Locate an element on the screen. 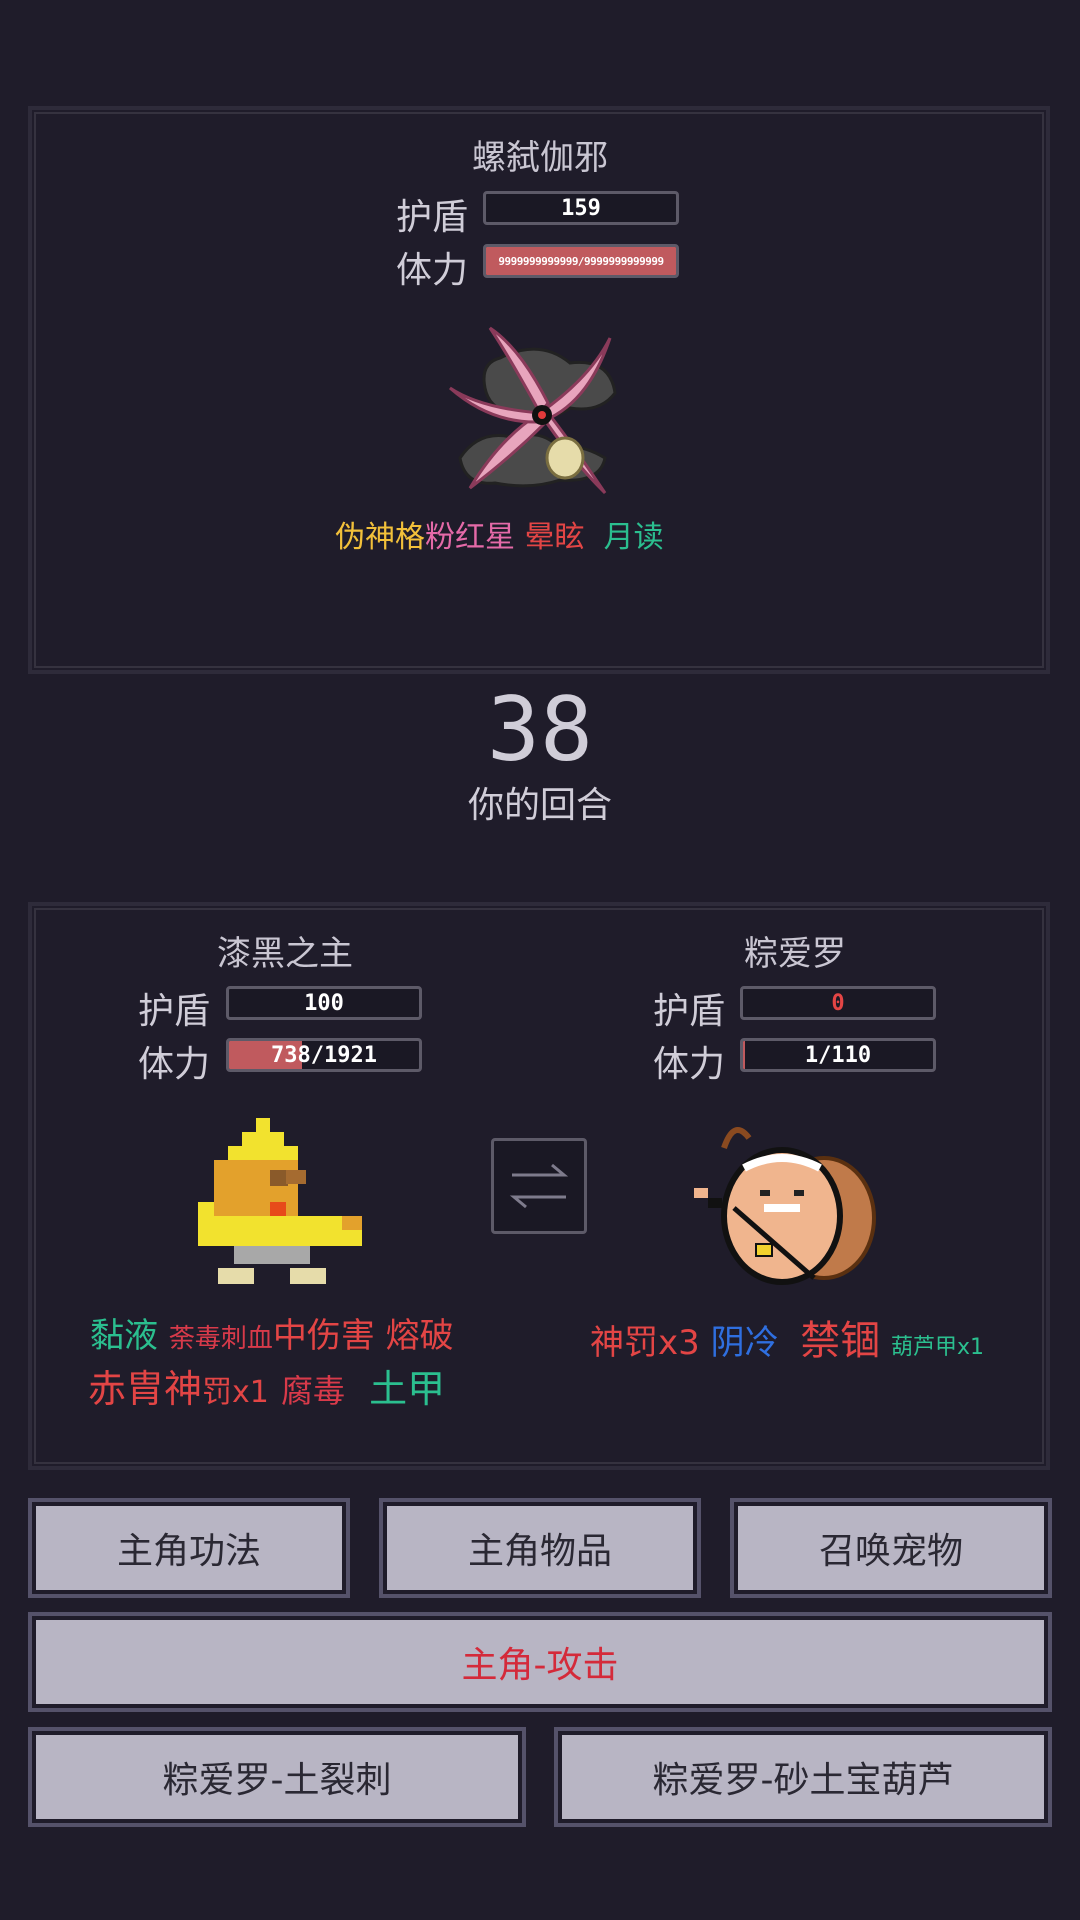  turn-label: 你的回合 is located at coordinates (539, 805).